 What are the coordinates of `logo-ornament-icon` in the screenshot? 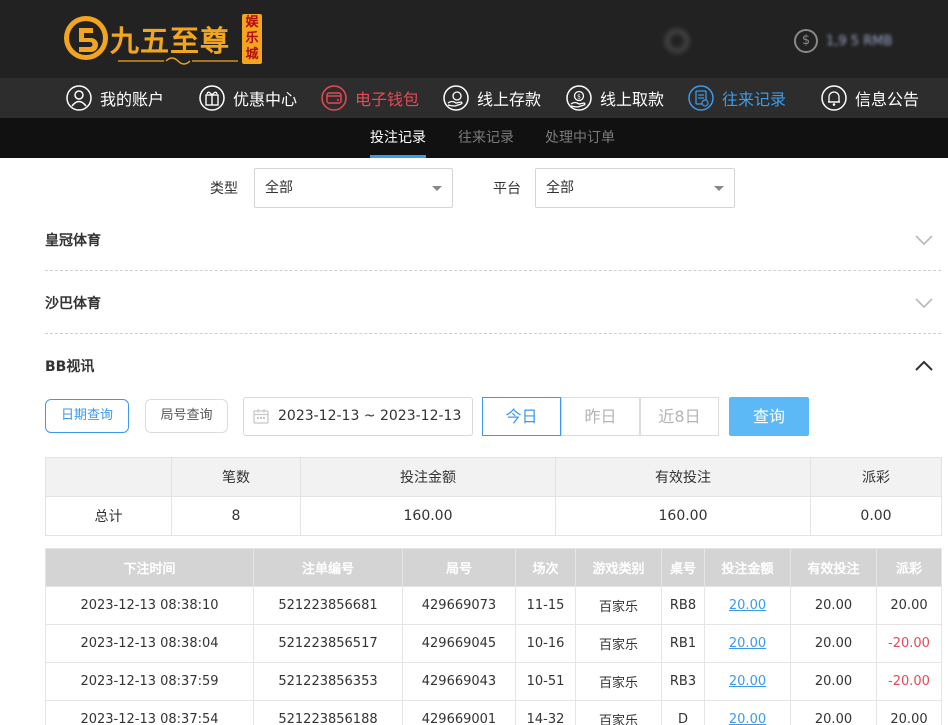 It's located at (178, 61).